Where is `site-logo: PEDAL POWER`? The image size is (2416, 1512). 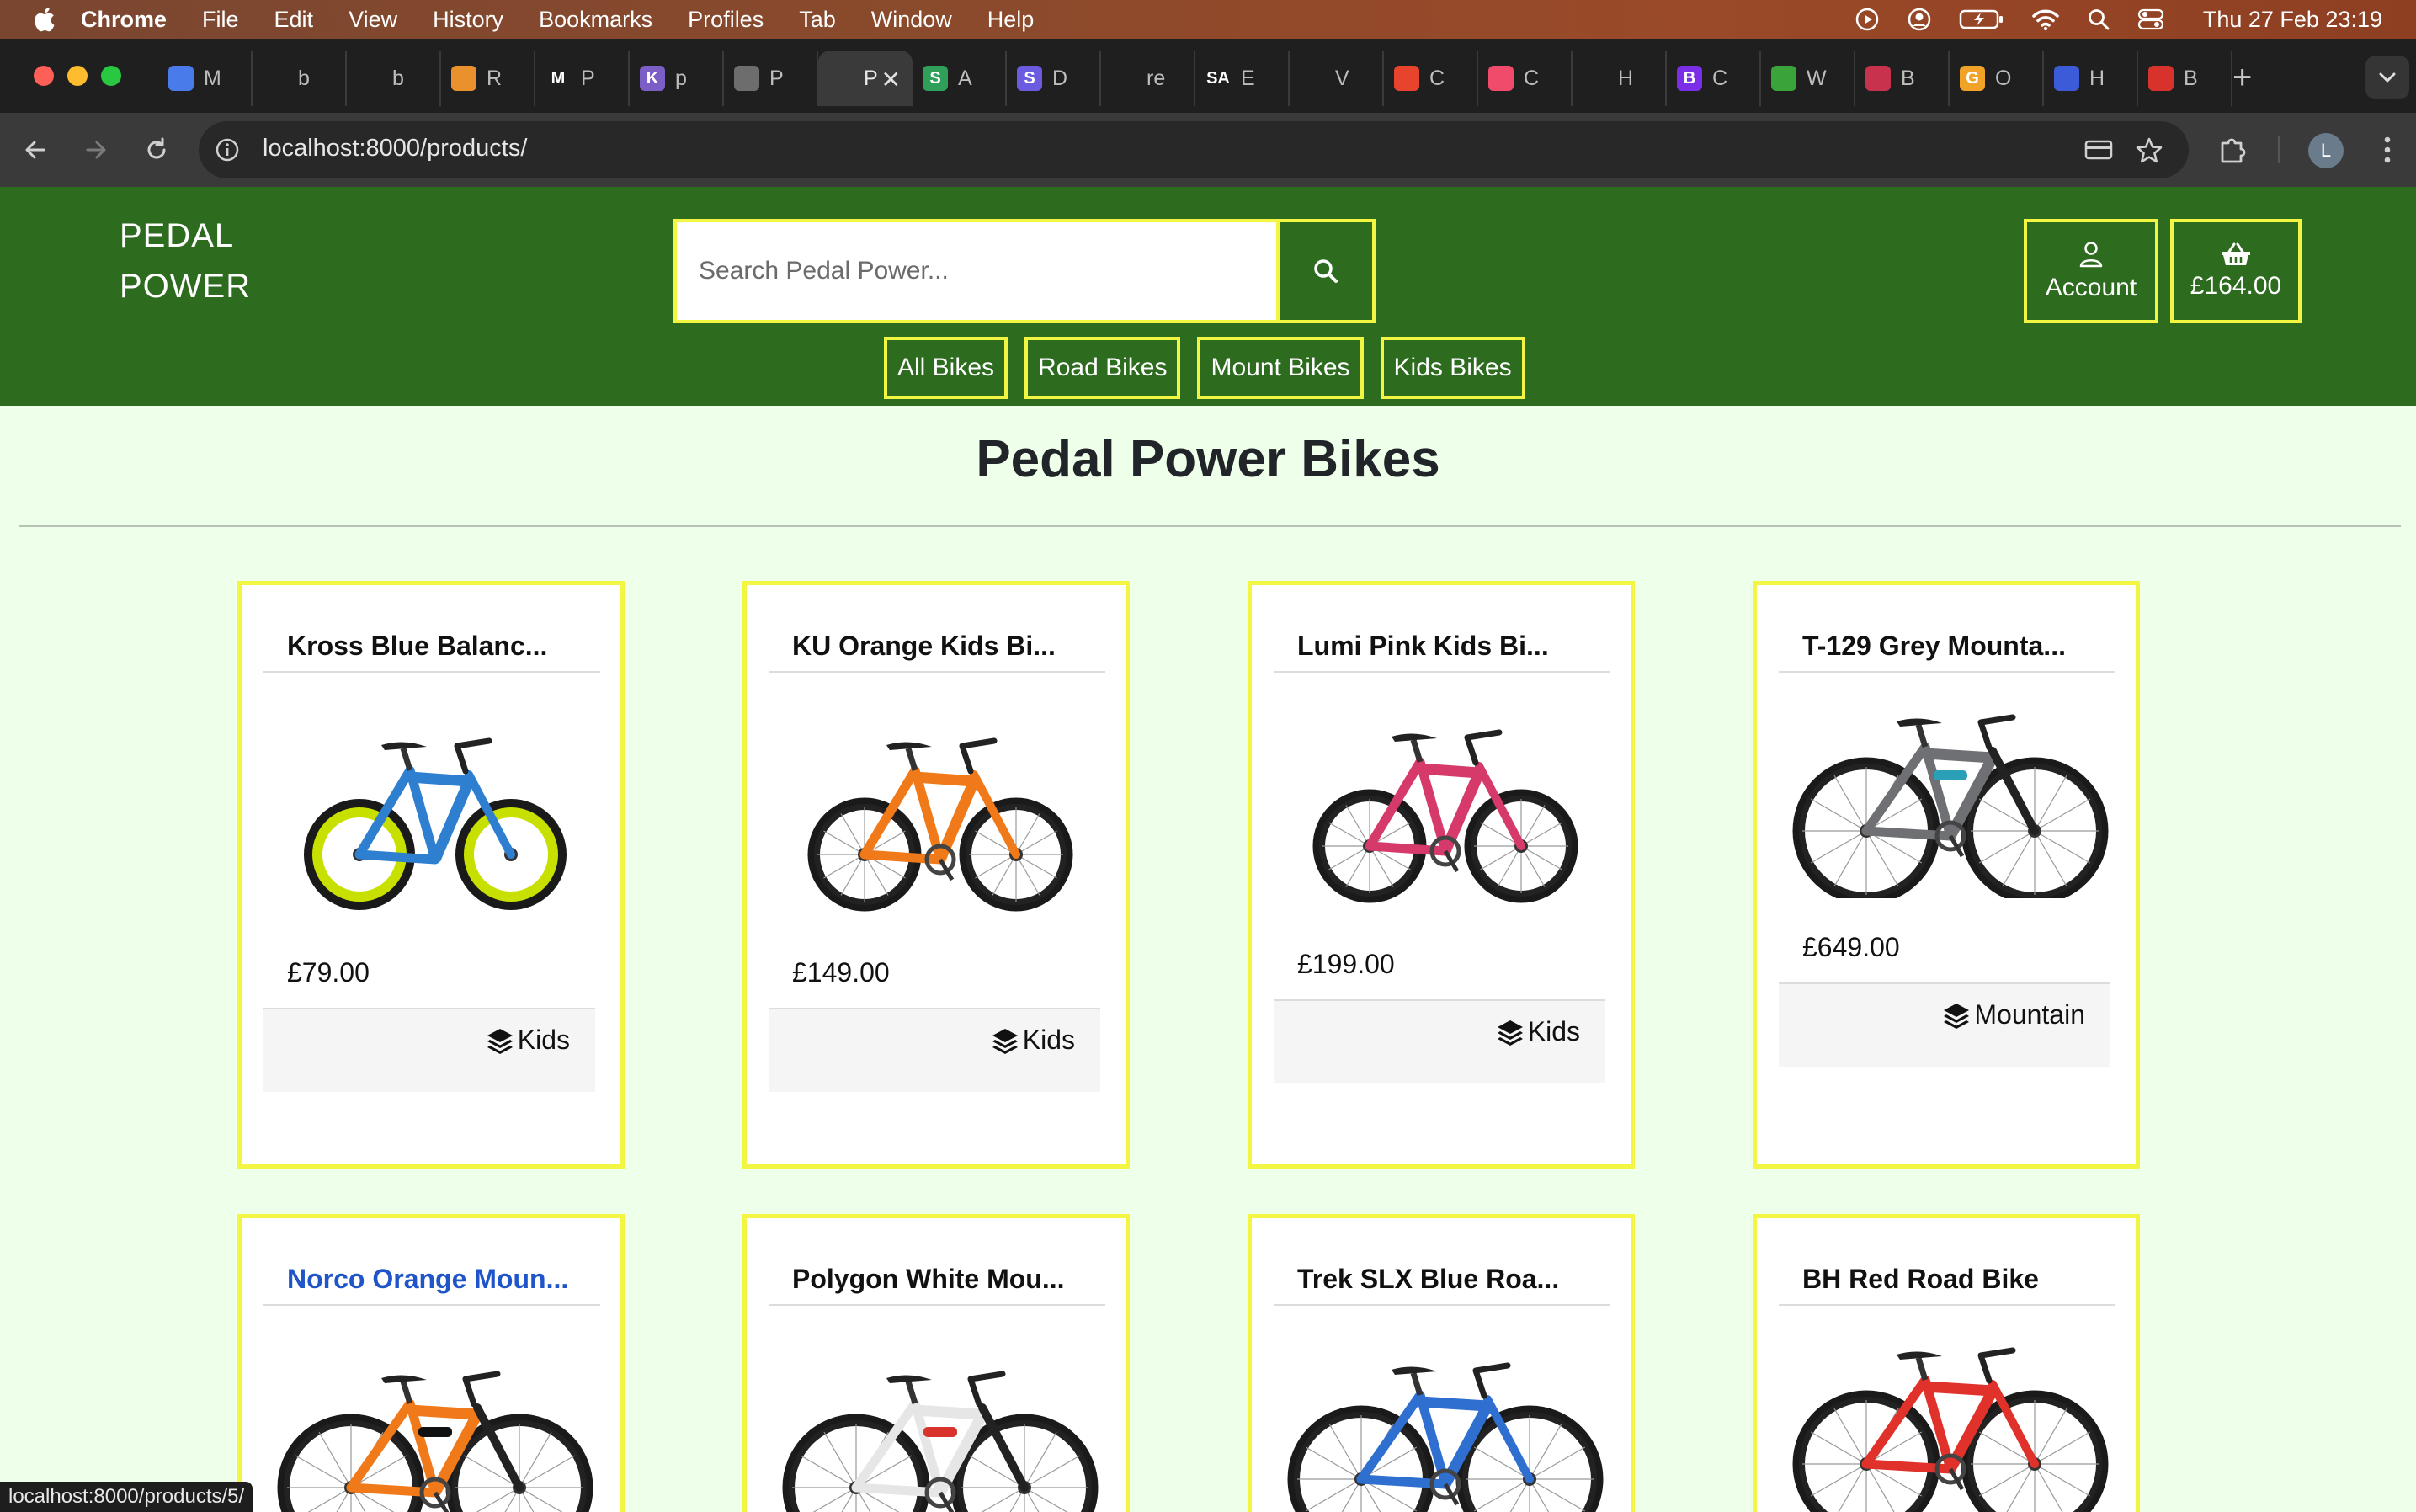 site-logo: PEDAL POWER is located at coordinates (185, 260).